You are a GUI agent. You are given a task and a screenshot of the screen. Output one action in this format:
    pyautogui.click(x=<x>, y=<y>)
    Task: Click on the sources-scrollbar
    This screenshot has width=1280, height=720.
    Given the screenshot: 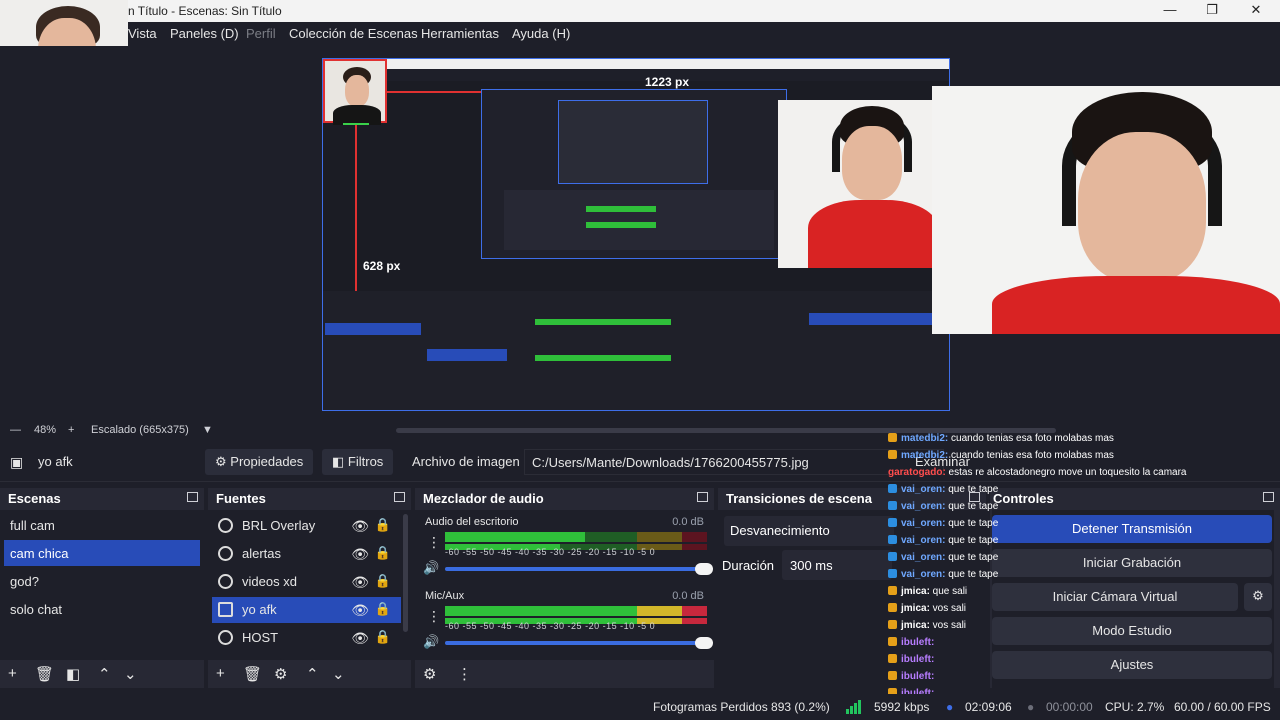 What is the action you would take?
    pyautogui.click(x=405, y=573)
    